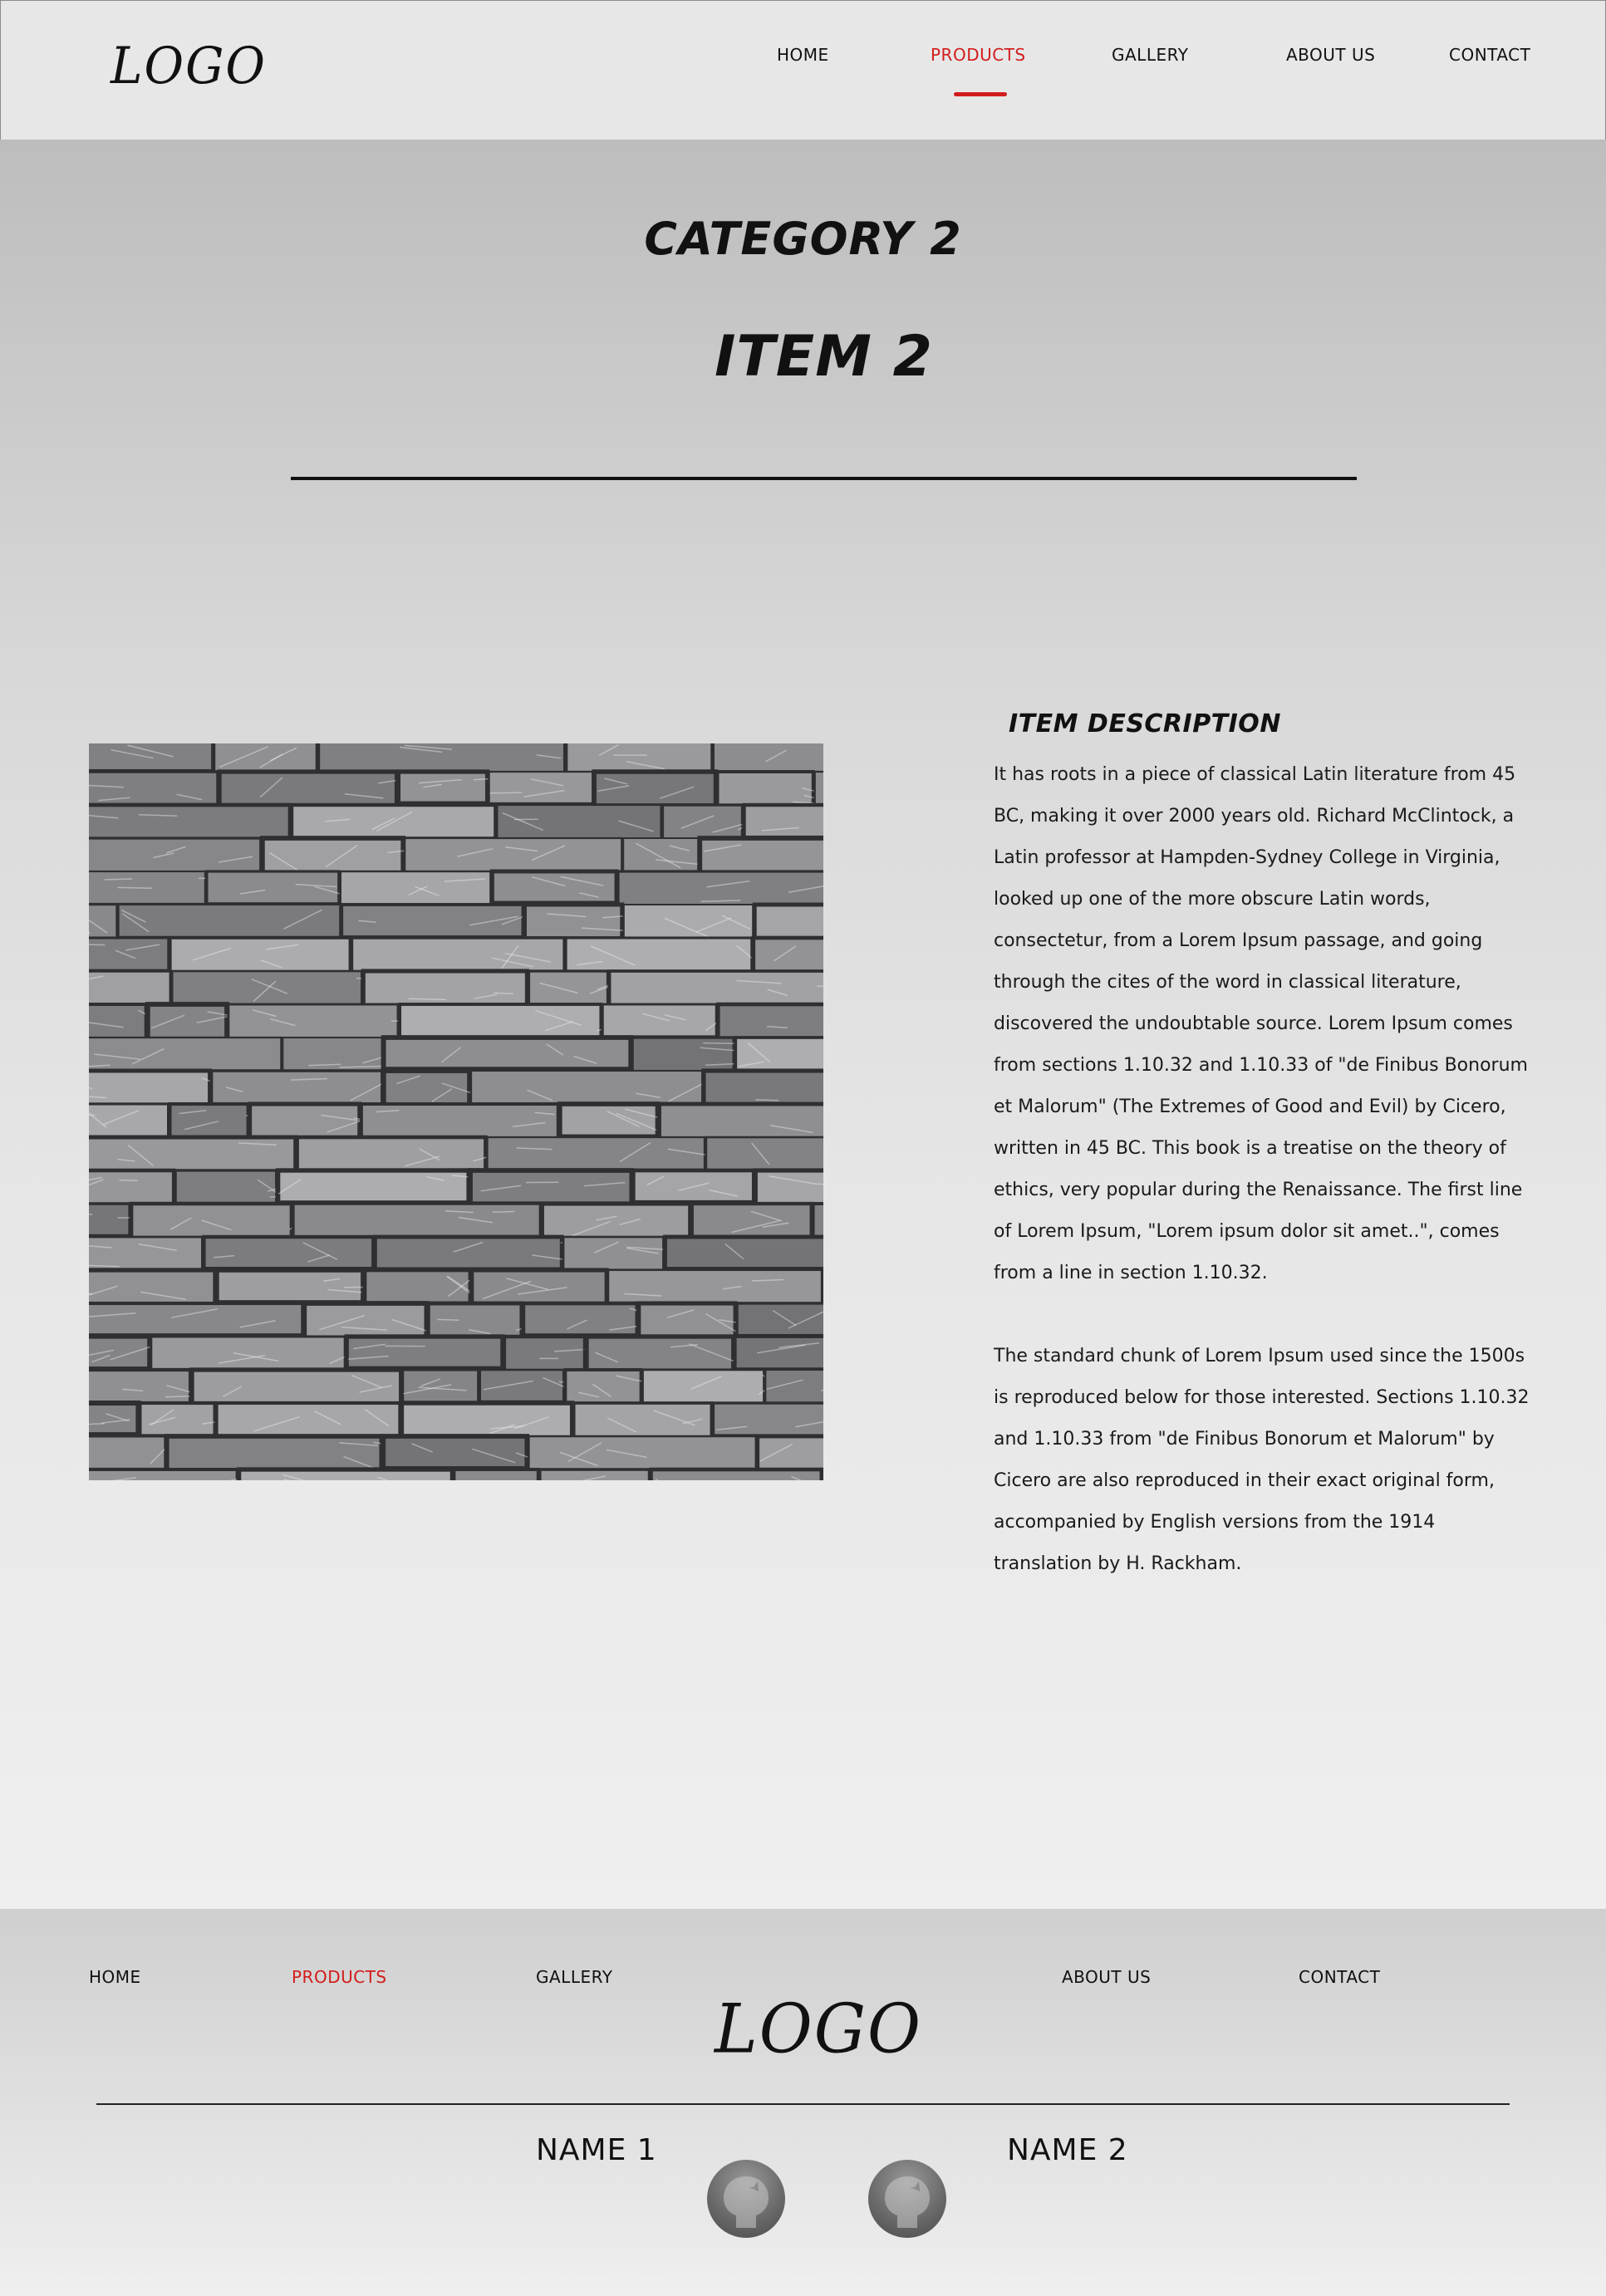  I want to click on footer-nav-about-link: ABOUT US, so click(1106, 1977).